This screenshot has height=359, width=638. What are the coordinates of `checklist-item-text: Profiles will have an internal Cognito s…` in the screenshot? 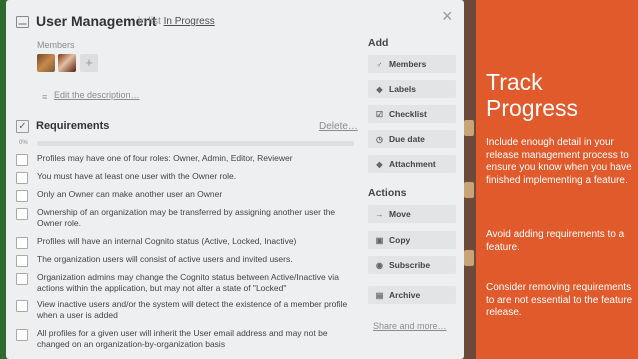 It's located at (197, 241).